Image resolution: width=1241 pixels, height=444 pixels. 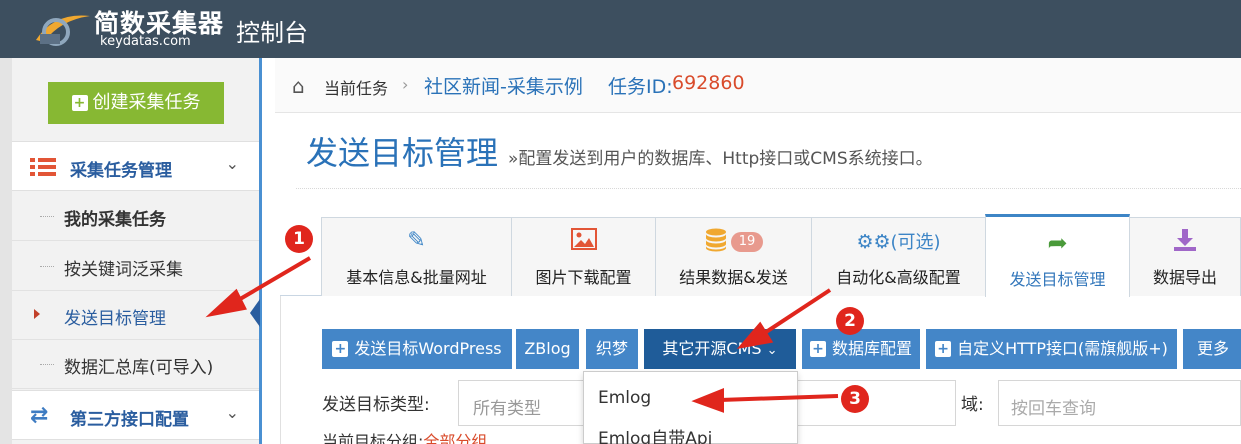 I want to click on sidebar-group-task-management: 采集任务管理 ⌄, so click(x=135, y=166).